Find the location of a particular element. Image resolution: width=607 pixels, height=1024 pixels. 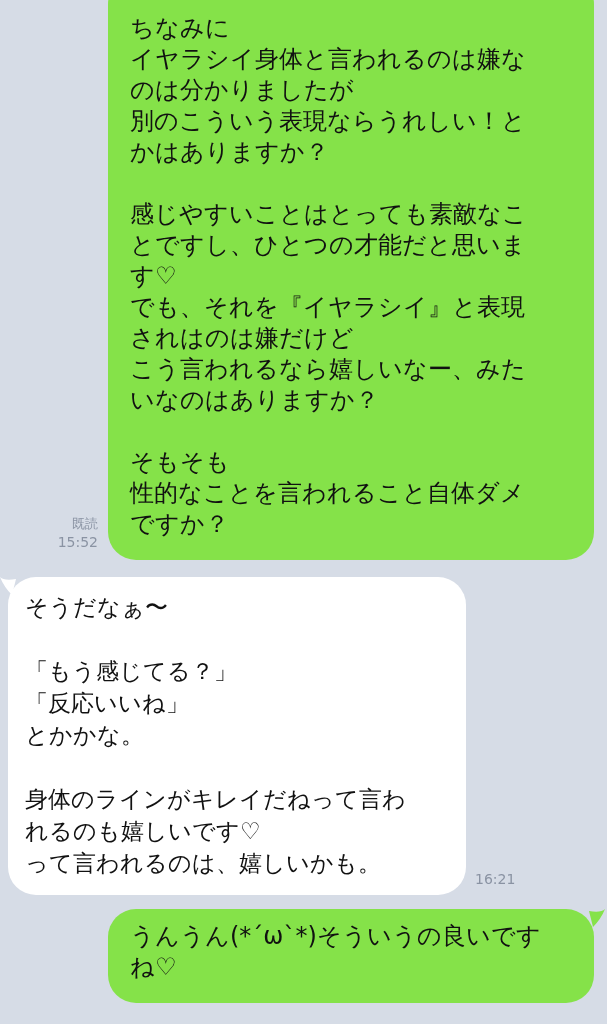

read-receipt: 既読 is located at coordinates (85, 524).